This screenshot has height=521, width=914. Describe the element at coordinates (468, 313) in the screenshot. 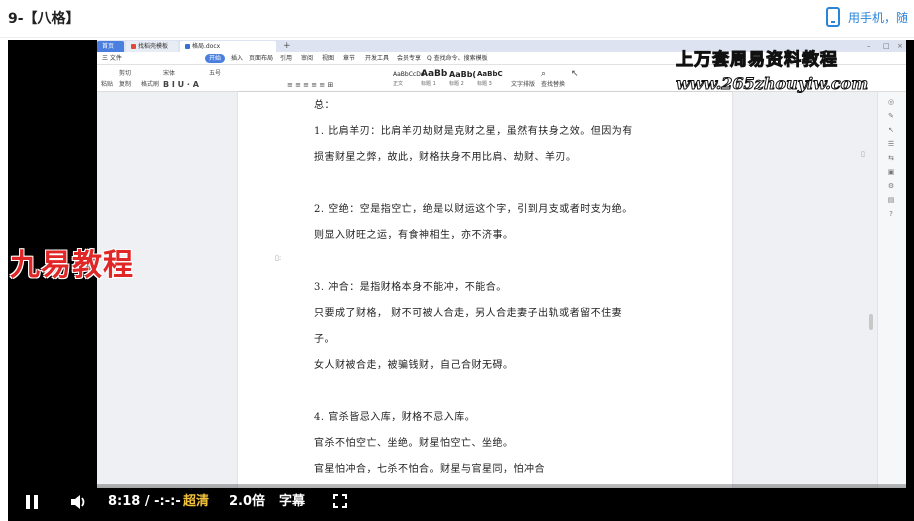

I see `doc-line: 只要成了财格， 财不可被人合走，另人合走妻子出轨或者留不住妻` at that location.